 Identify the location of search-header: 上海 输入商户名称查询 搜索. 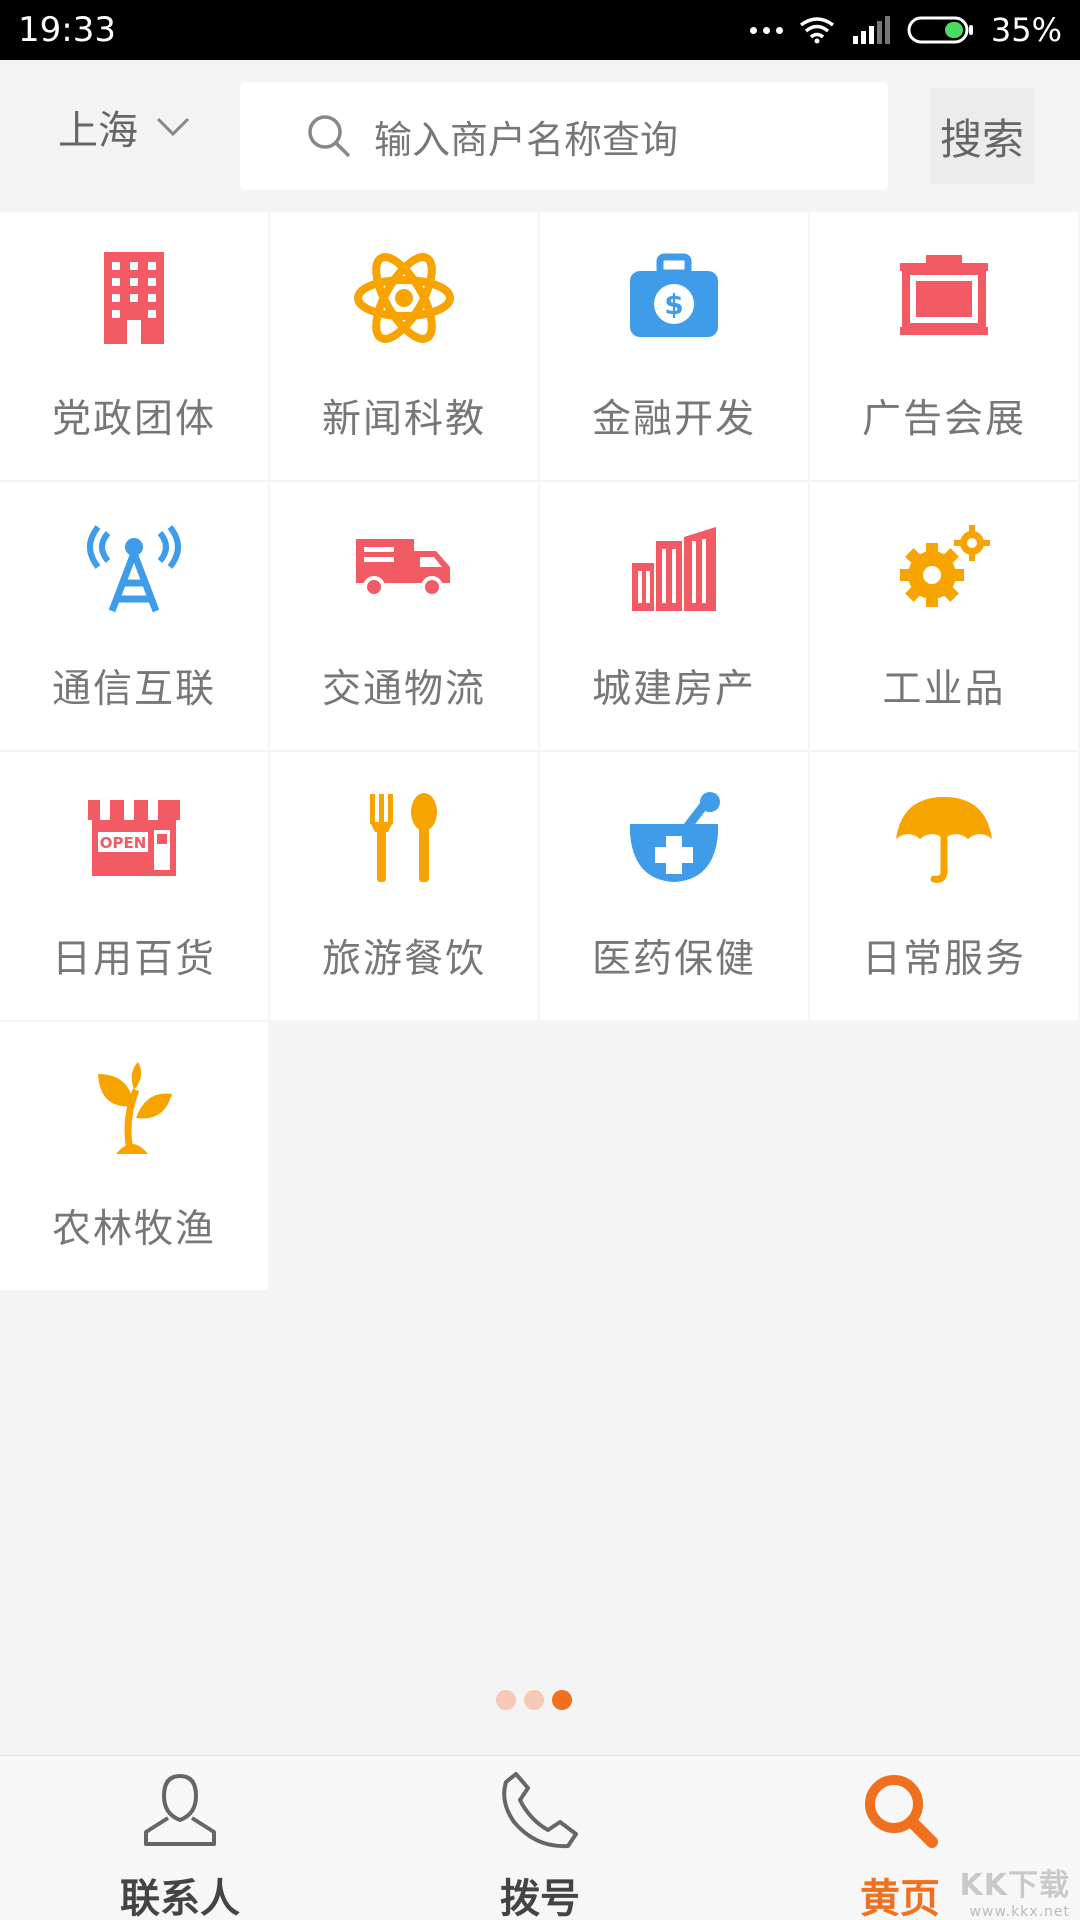
(540, 135).